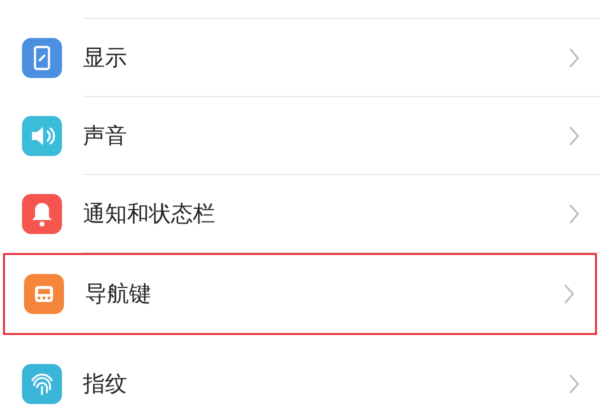 Image resolution: width=600 pixels, height=405 pixels. What do you see at coordinates (105, 58) in the screenshot?
I see `setting-label: 显示` at bounding box center [105, 58].